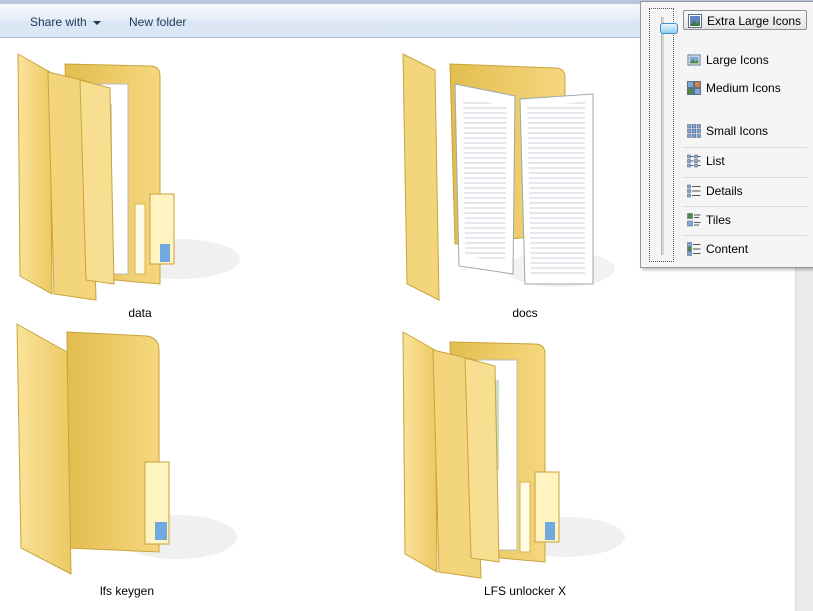 This screenshot has width=813, height=611. I want to click on menu-item-list: List, so click(745, 161).